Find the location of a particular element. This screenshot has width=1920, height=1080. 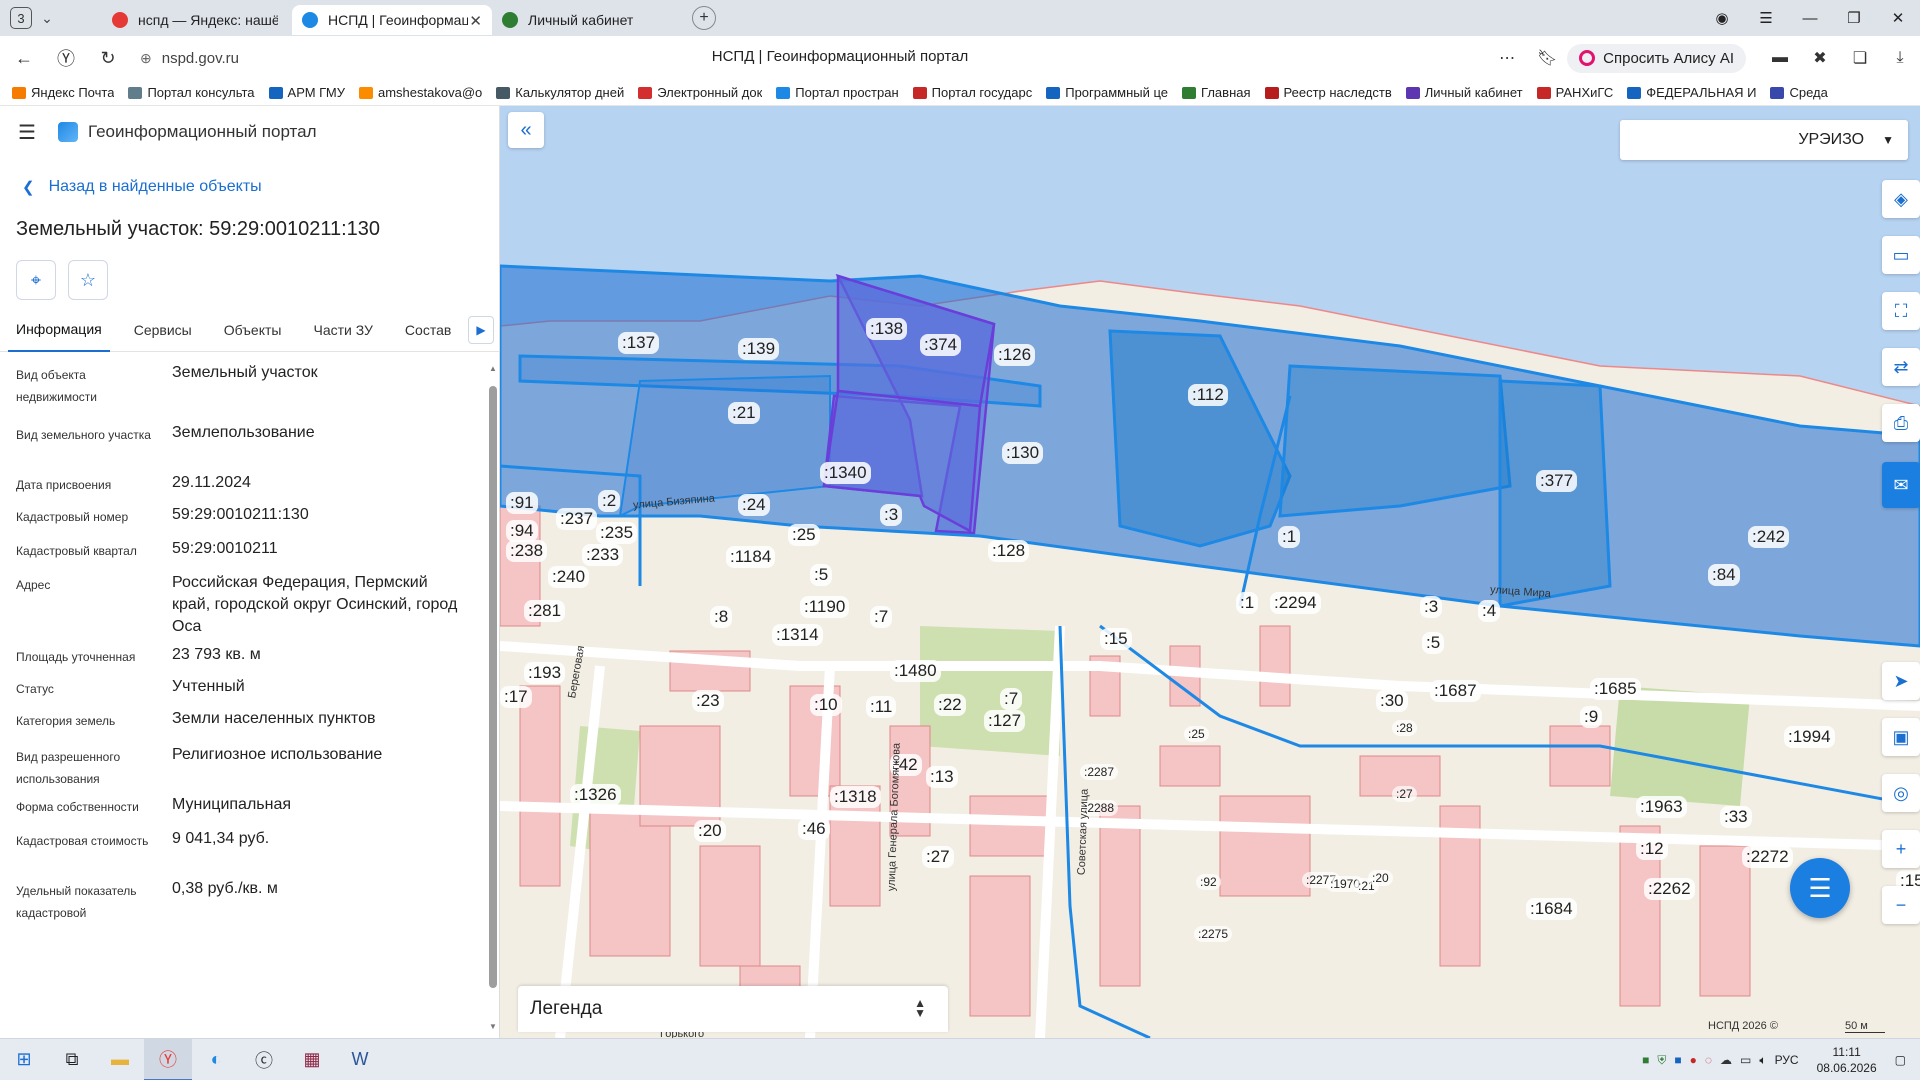

parcel-label: :5 is located at coordinates (1433, 643).